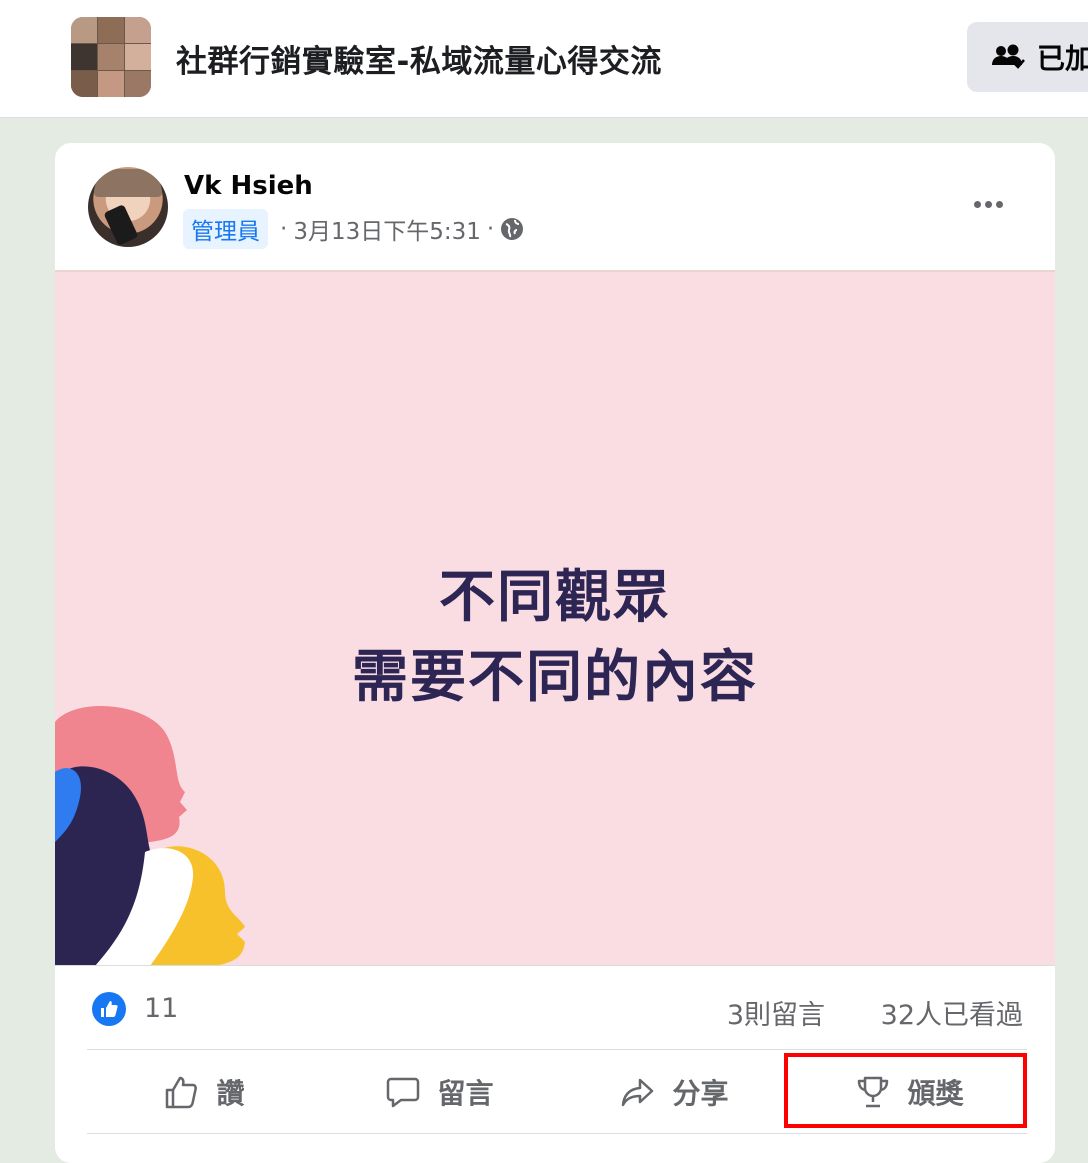  I want to click on admin-badge: 管理員, so click(225, 229).